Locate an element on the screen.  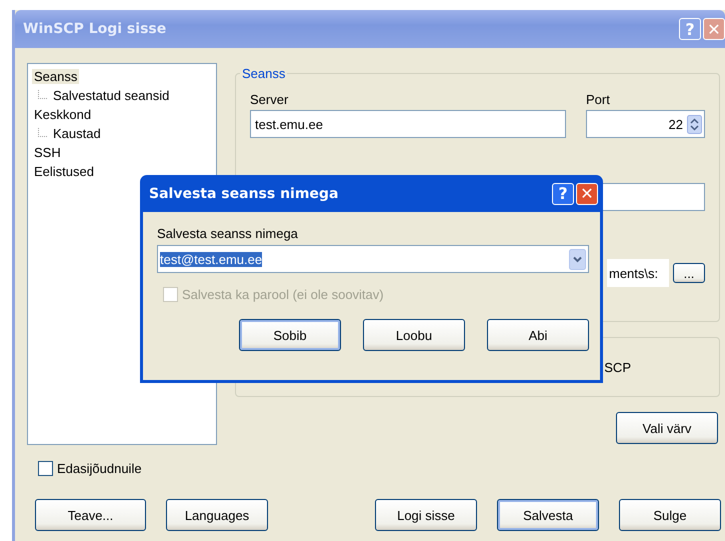
group-title: Seanss is located at coordinates (264, 73).